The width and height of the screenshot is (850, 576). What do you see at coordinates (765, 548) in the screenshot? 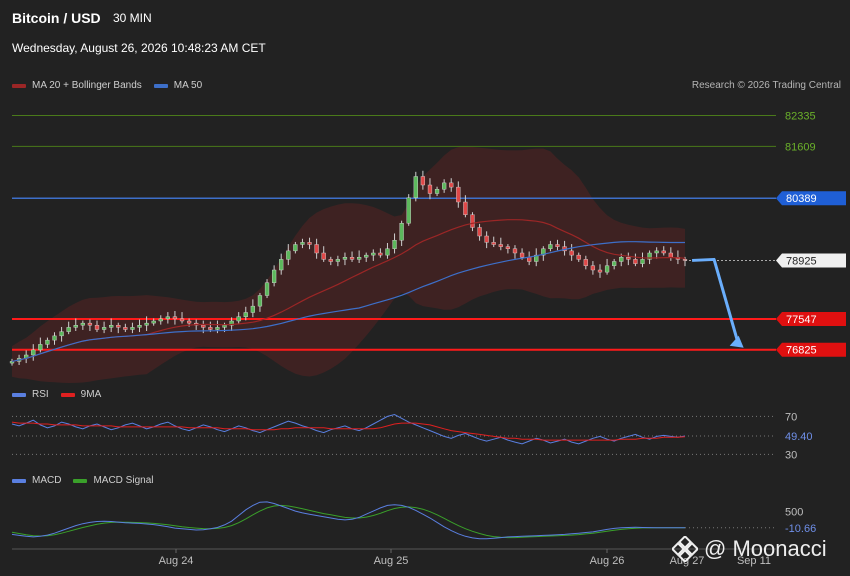
I see `watermark-text: @ Moonacci` at bounding box center [765, 548].